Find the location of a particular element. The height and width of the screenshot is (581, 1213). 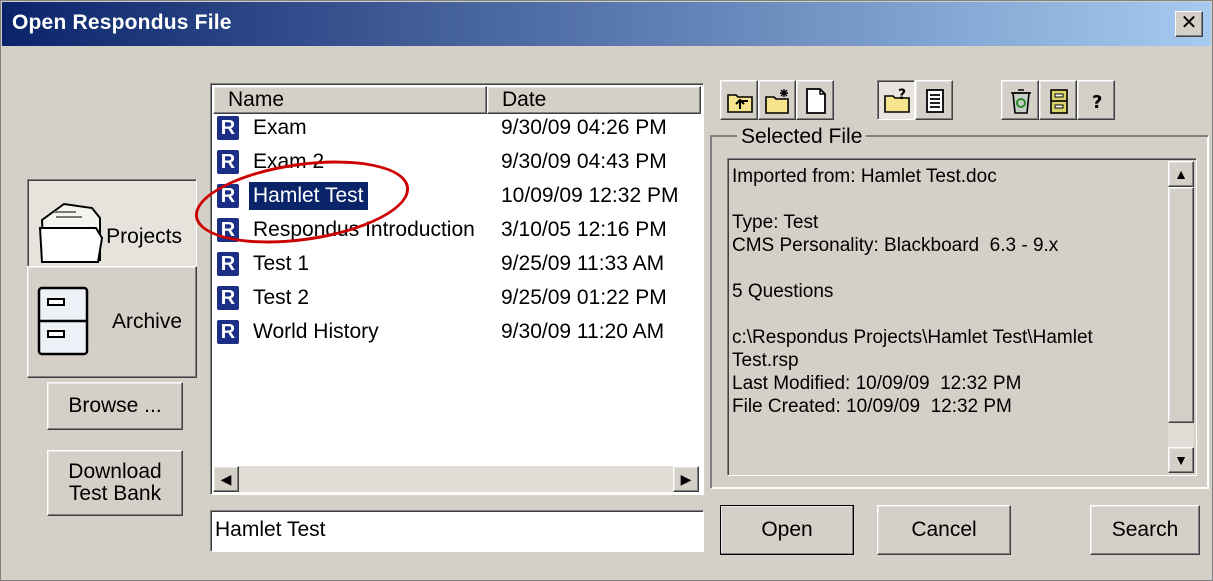

vertical-scrollbar: ▲ ▼ is located at coordinates (1181, 317).